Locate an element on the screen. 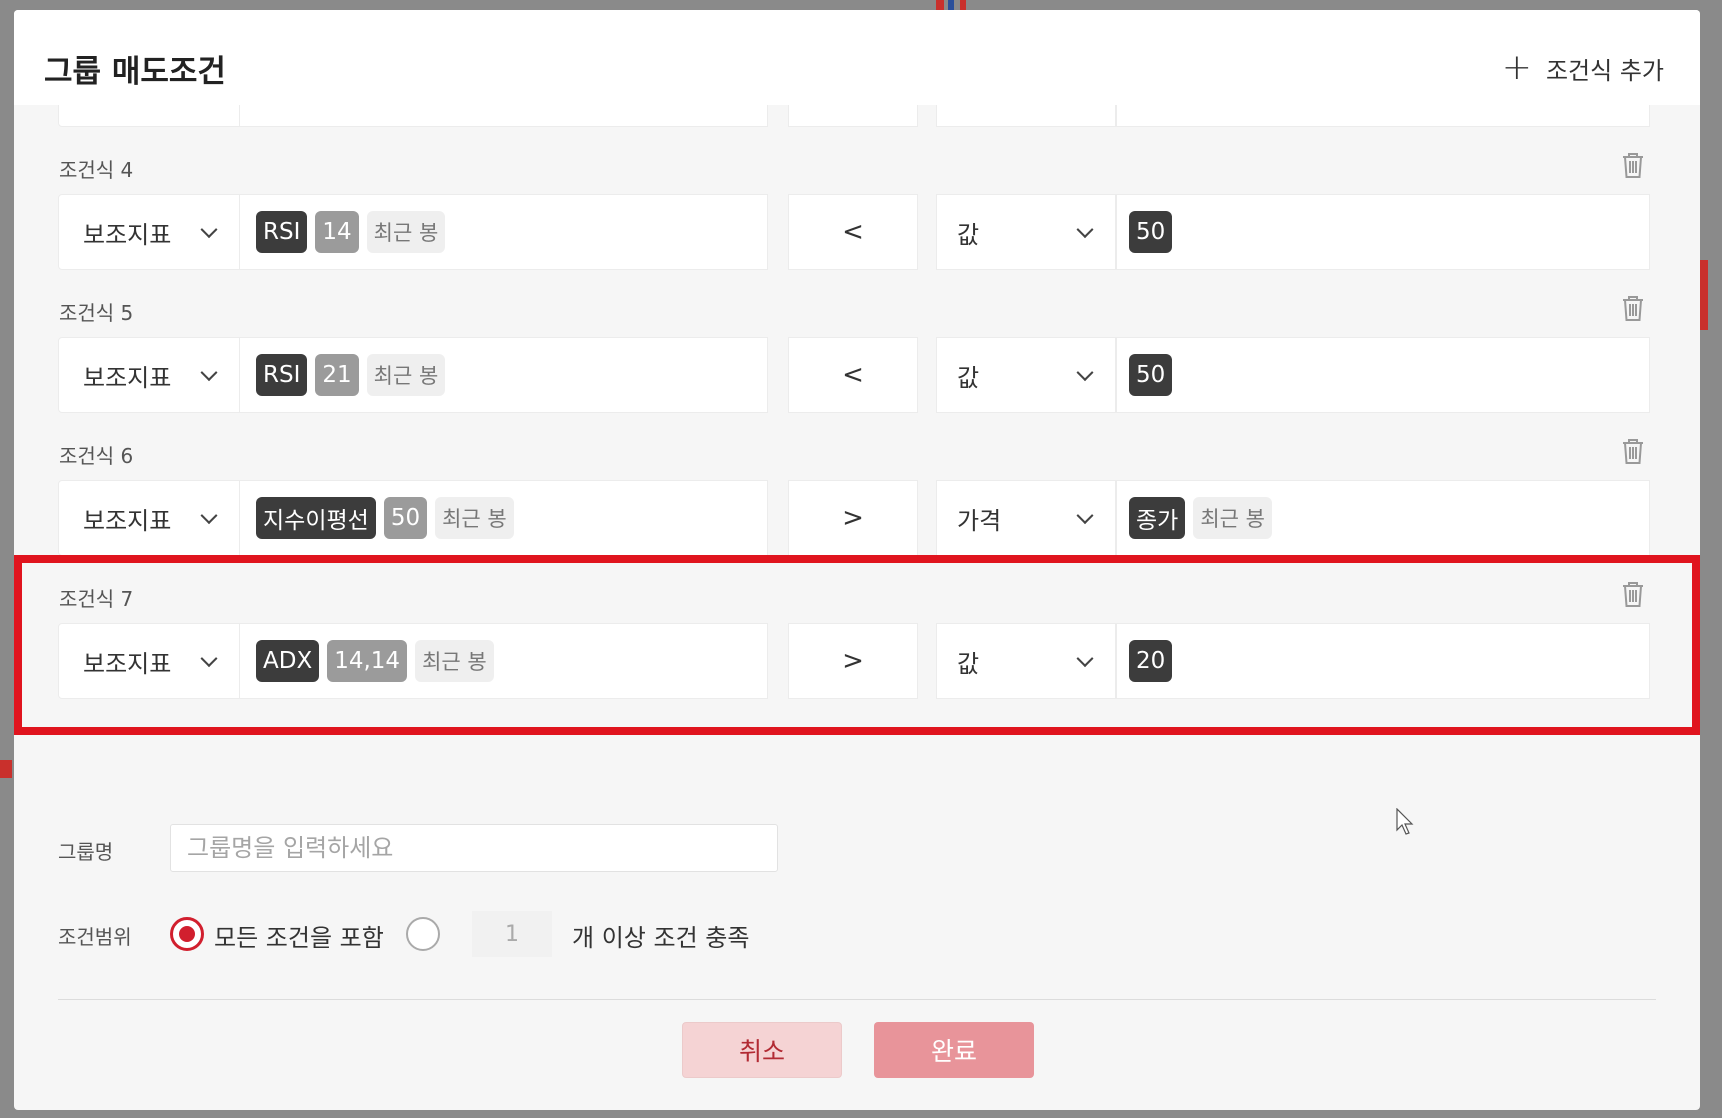 The image size is (1722, 1118). condition-label: 조건식 7 is located at coordinates (96, 599).